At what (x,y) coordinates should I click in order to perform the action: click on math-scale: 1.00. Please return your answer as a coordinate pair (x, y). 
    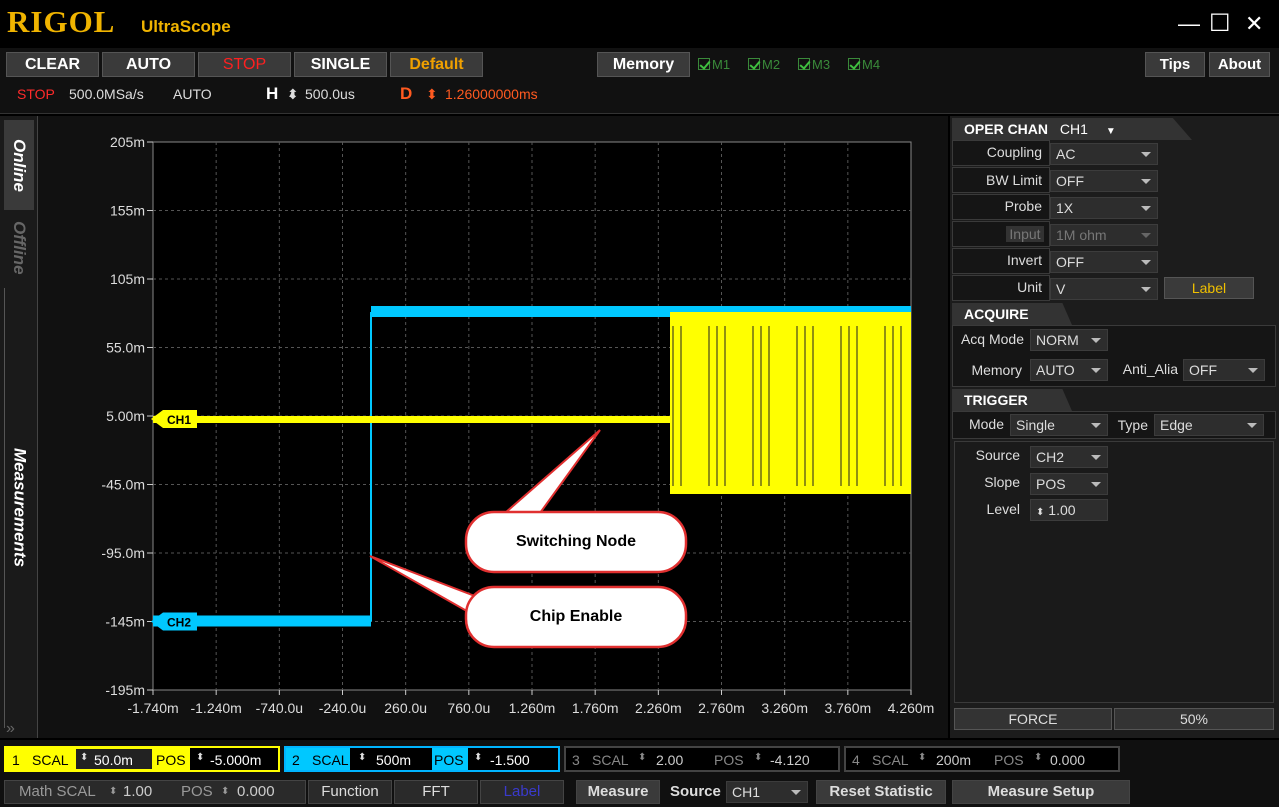
    Looking at the image, I should click on (137, 792).